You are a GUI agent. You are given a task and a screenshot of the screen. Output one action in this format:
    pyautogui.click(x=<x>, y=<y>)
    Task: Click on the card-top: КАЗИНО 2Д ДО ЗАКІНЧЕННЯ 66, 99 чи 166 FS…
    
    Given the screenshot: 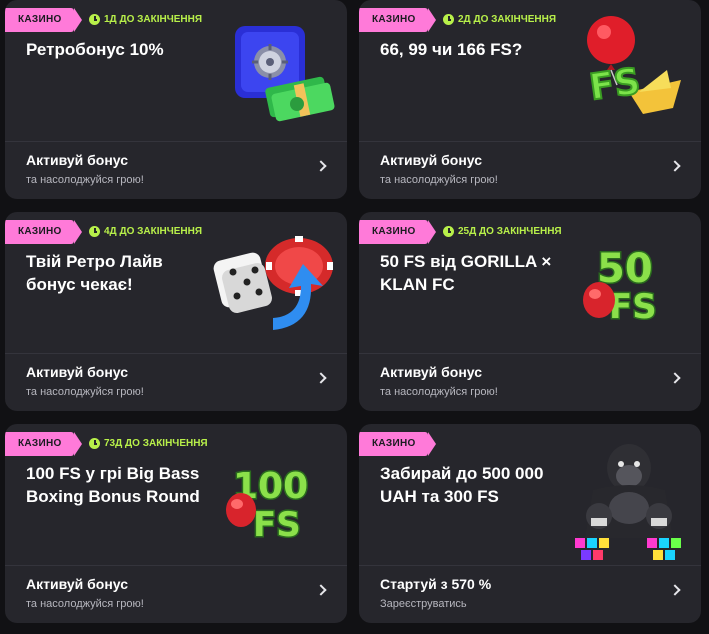 What is the action you would take?
    pyautogui.click(x=530, y=71)
    